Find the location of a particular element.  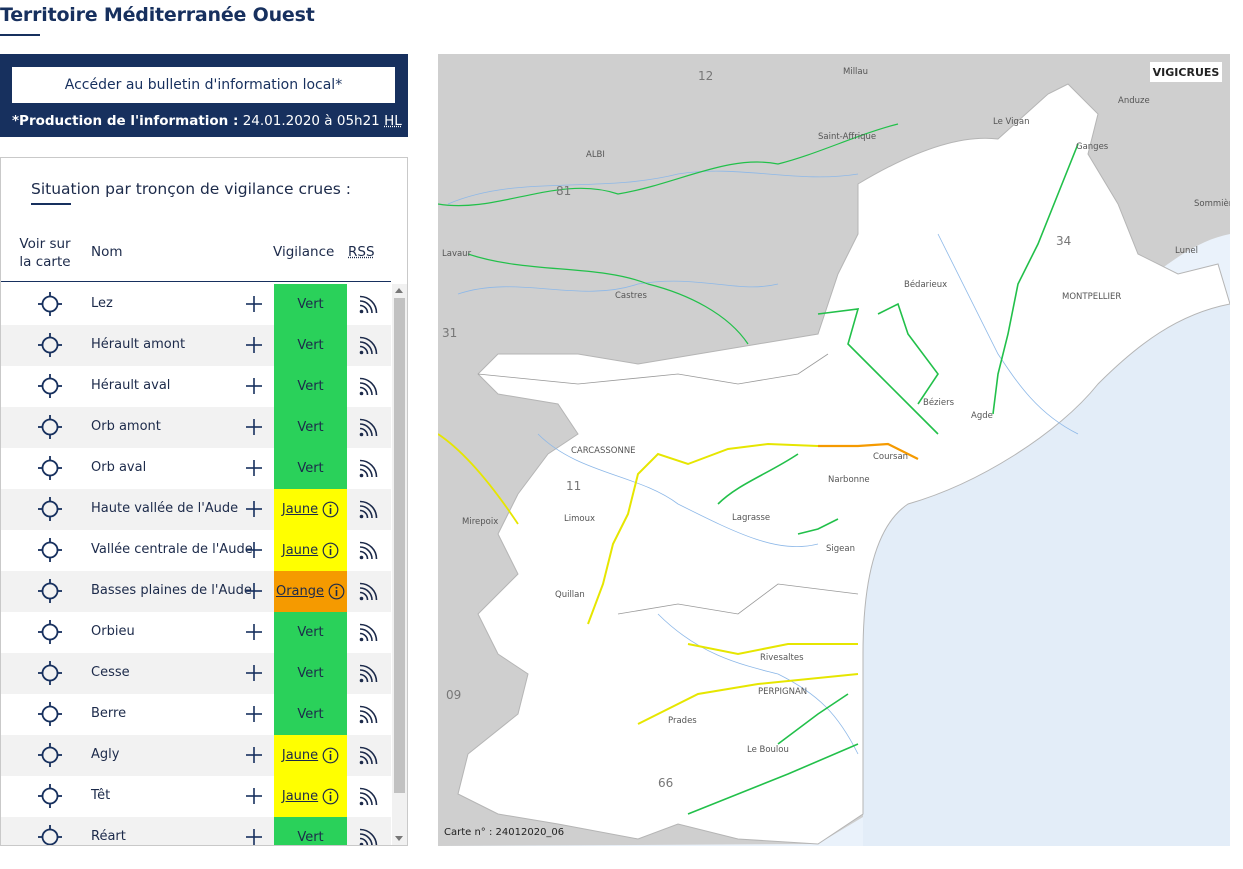

bulletin-link-button: Accéder au bulletin d'information local* is located at coordinates (203, 85).